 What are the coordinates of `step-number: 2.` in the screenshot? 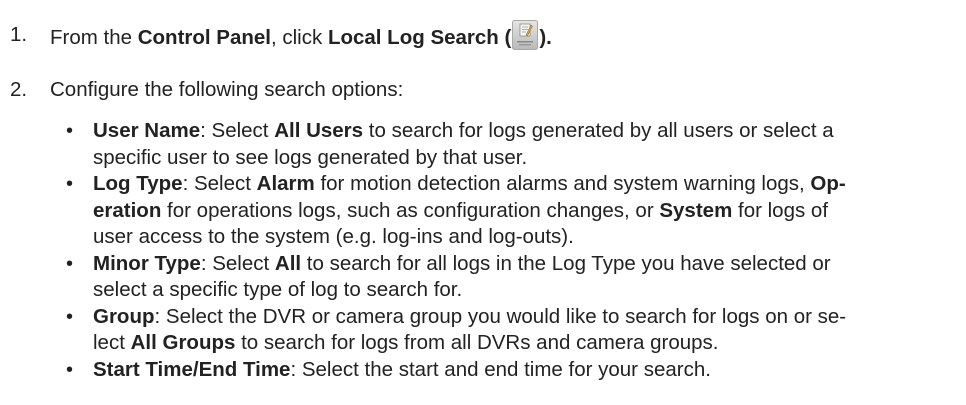 It's located at (19, 89).